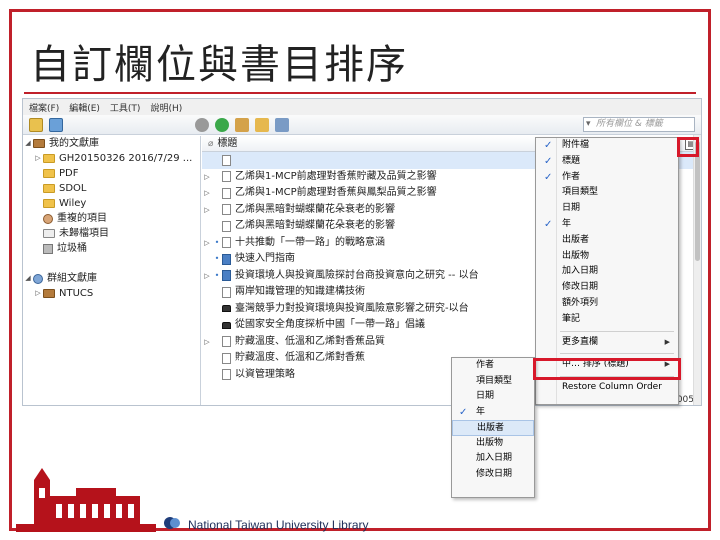 This screenshot has width=720, height=540. I want to click on menu-item-date: 日期, so click(607, 209).